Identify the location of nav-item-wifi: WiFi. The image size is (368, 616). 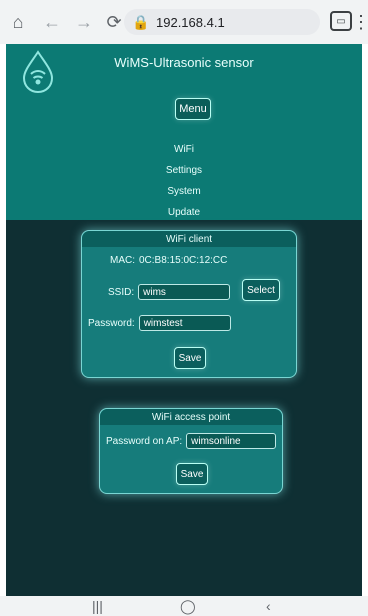
(184, 149).